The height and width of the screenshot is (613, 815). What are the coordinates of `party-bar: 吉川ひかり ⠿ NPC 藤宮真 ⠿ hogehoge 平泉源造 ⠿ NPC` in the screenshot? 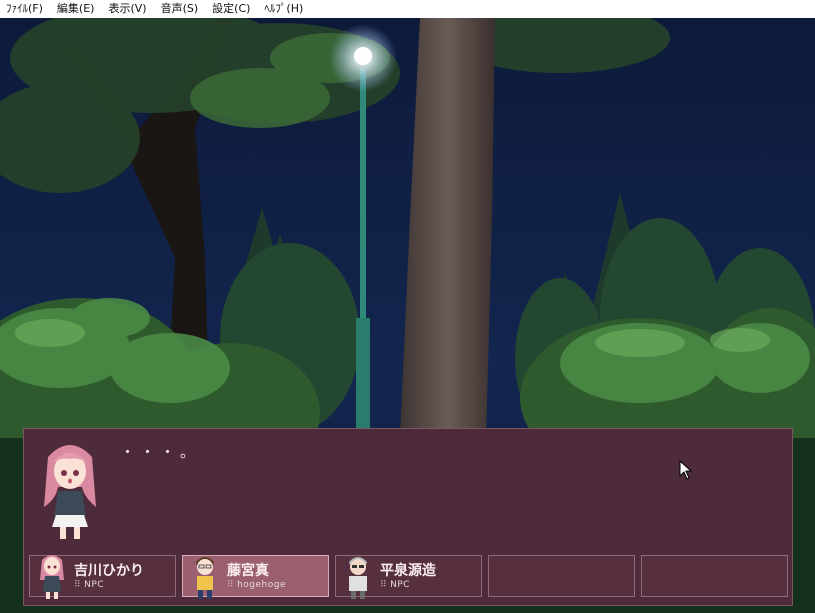 It's located at (409, 577).